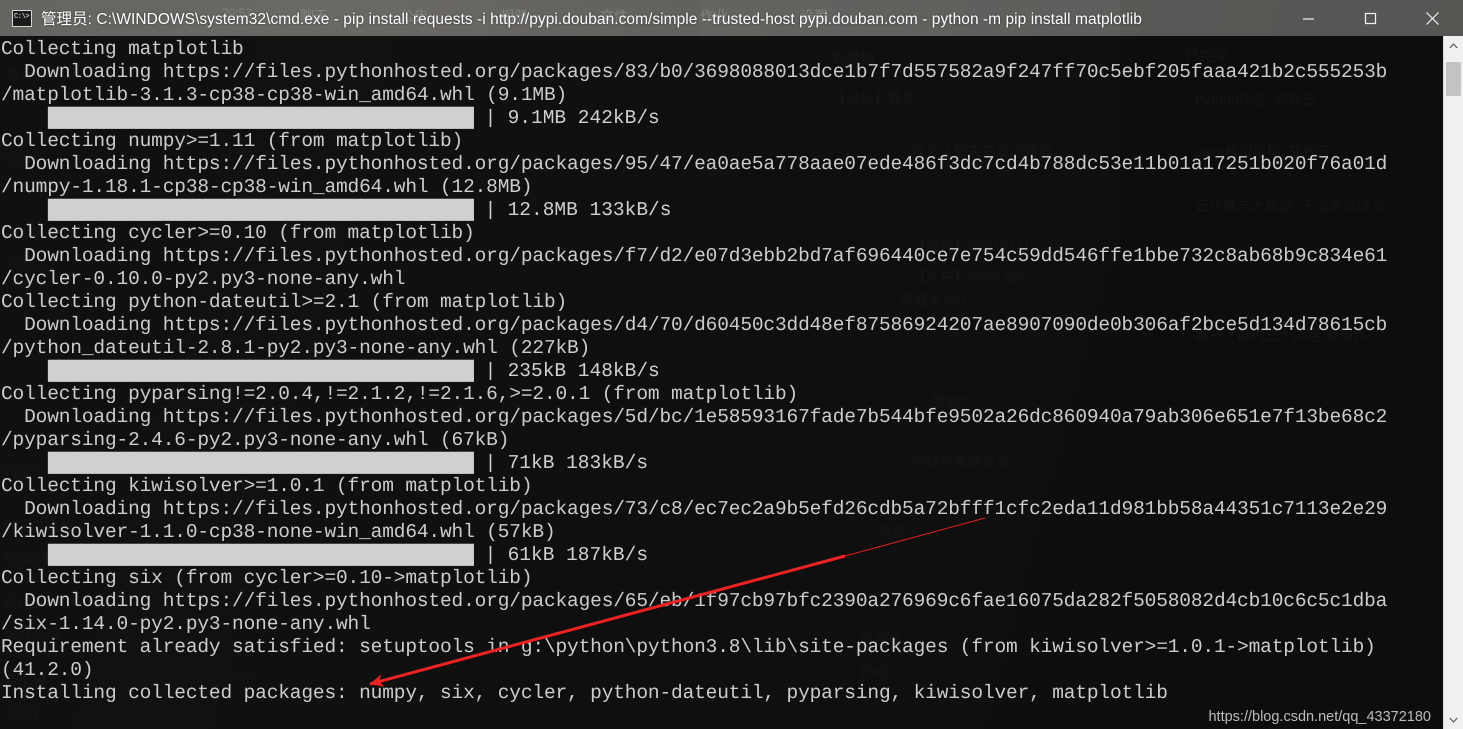  Describe the element at coordinates (47, 670) in the screenshot. I see `console-line: (41.2.0)` at that location.